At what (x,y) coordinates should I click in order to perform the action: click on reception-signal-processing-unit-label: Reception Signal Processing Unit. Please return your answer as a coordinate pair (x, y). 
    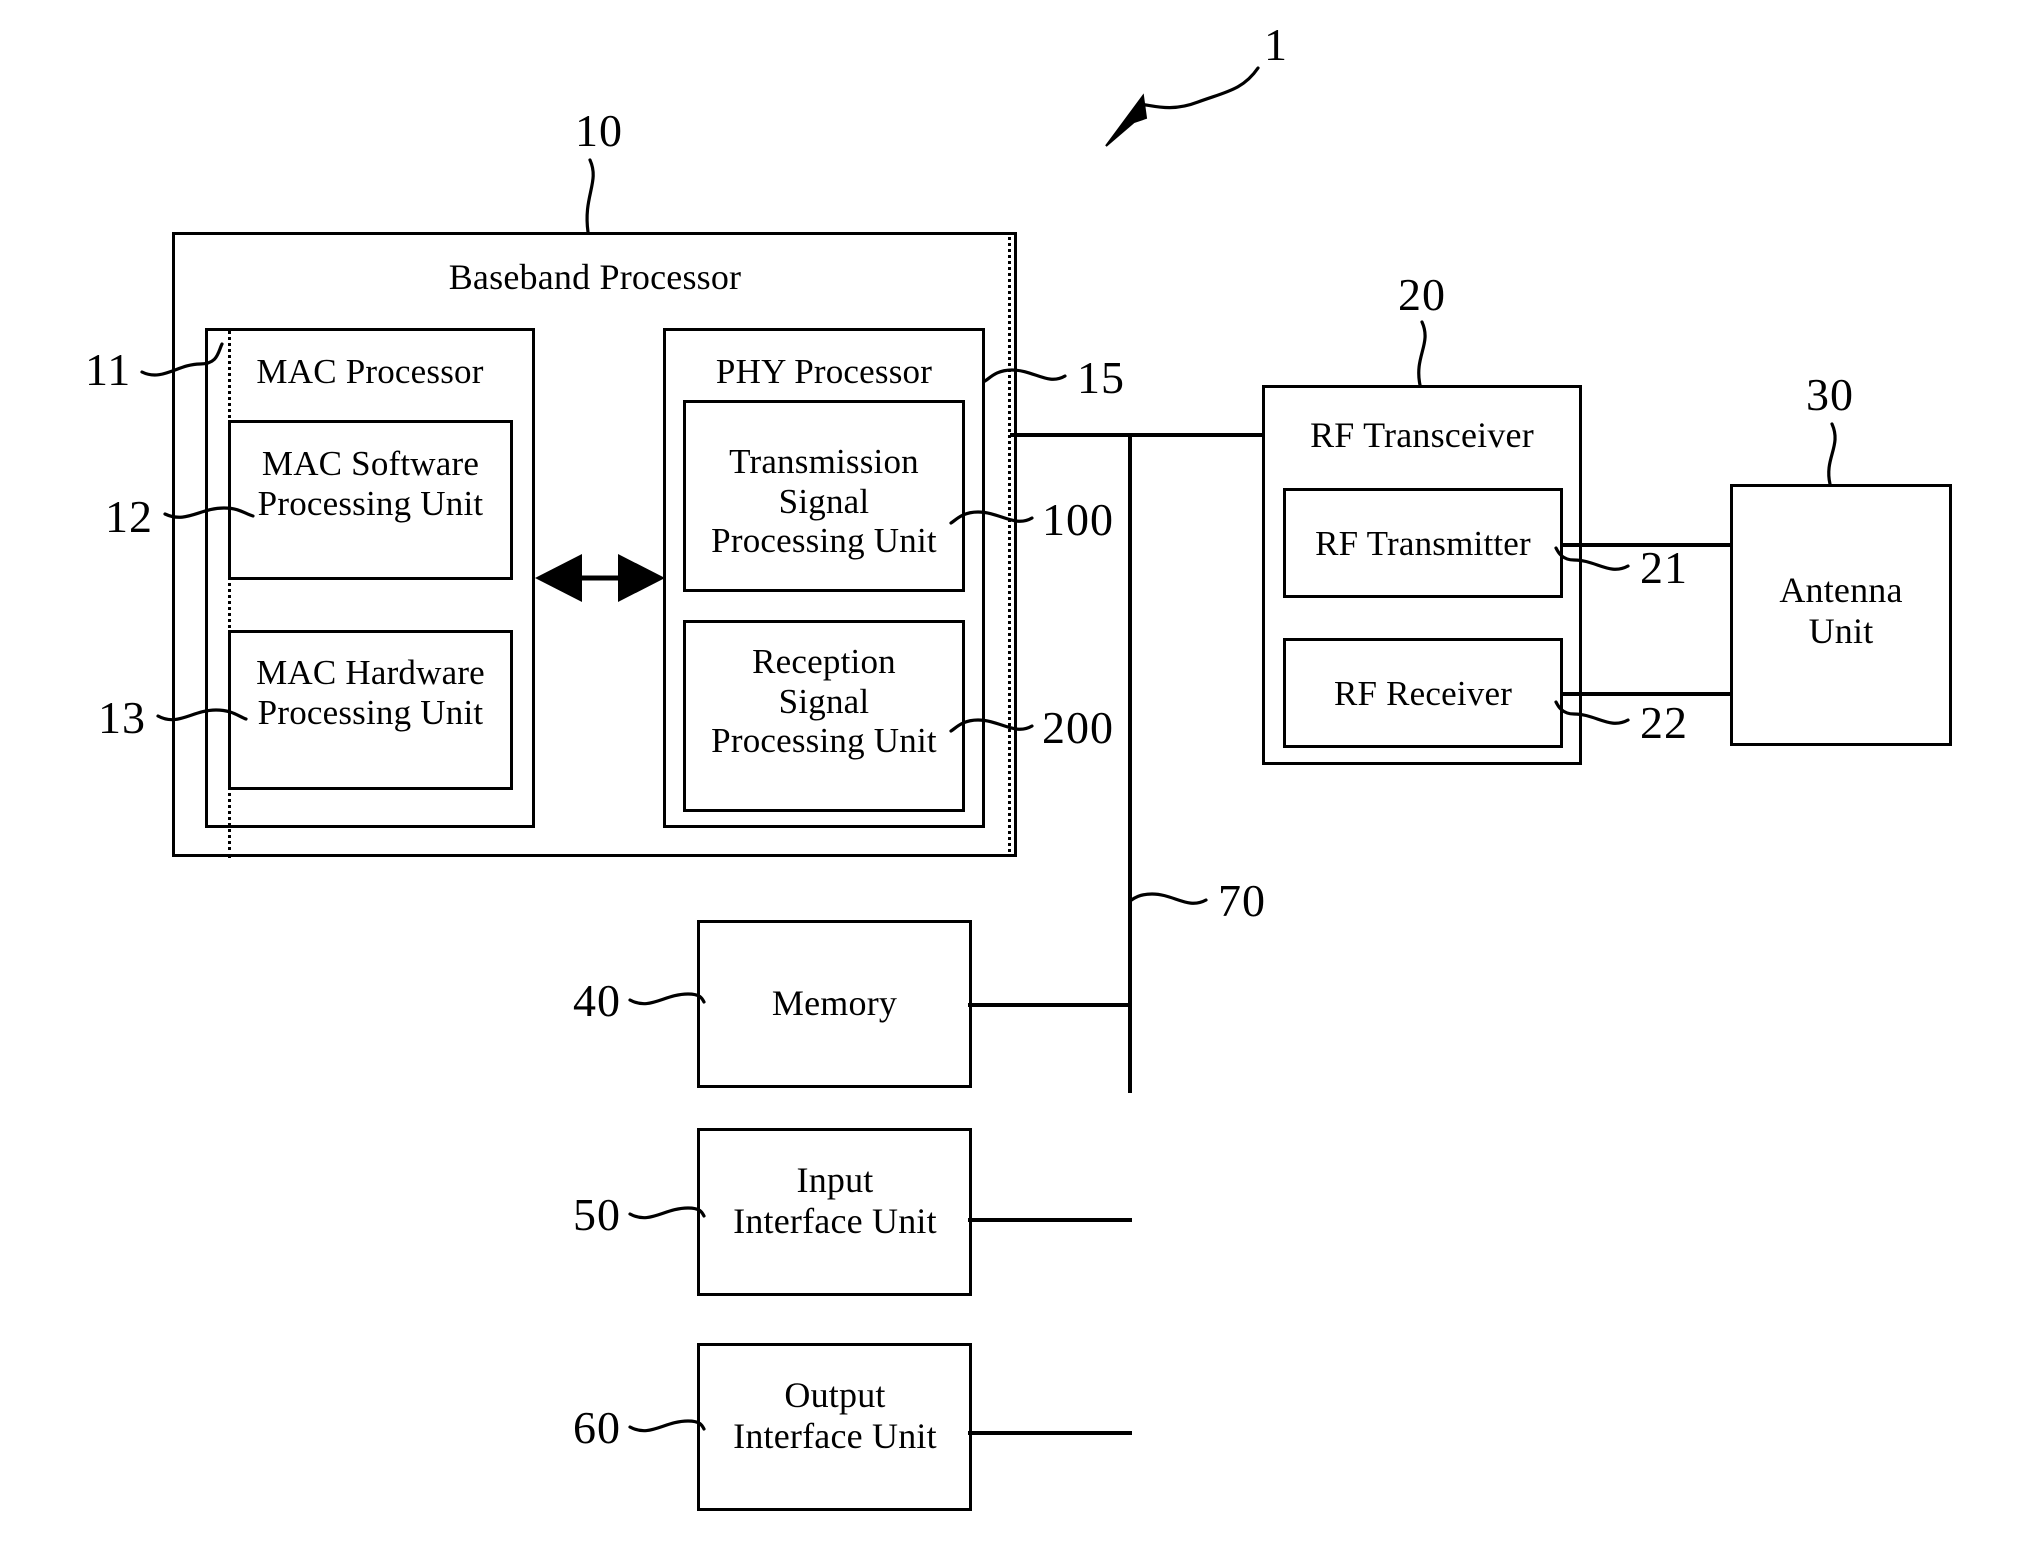
    Looking at the image, I should click on (824, 701).